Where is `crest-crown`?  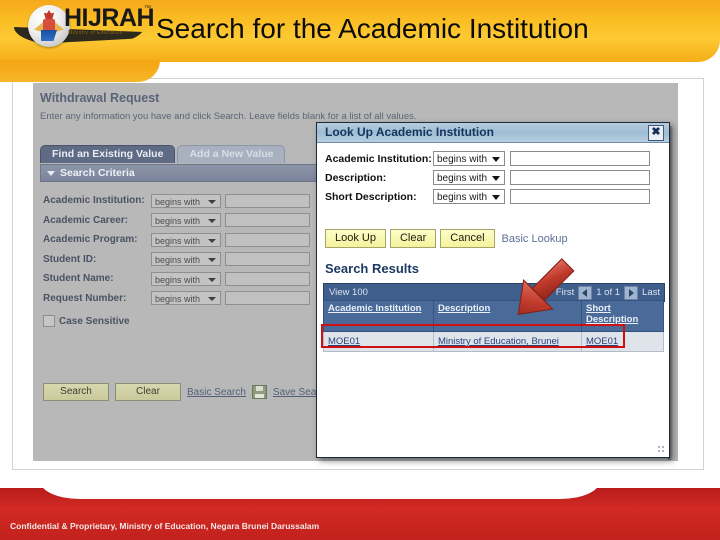 crest-crown is located at coordinates (49, 14).